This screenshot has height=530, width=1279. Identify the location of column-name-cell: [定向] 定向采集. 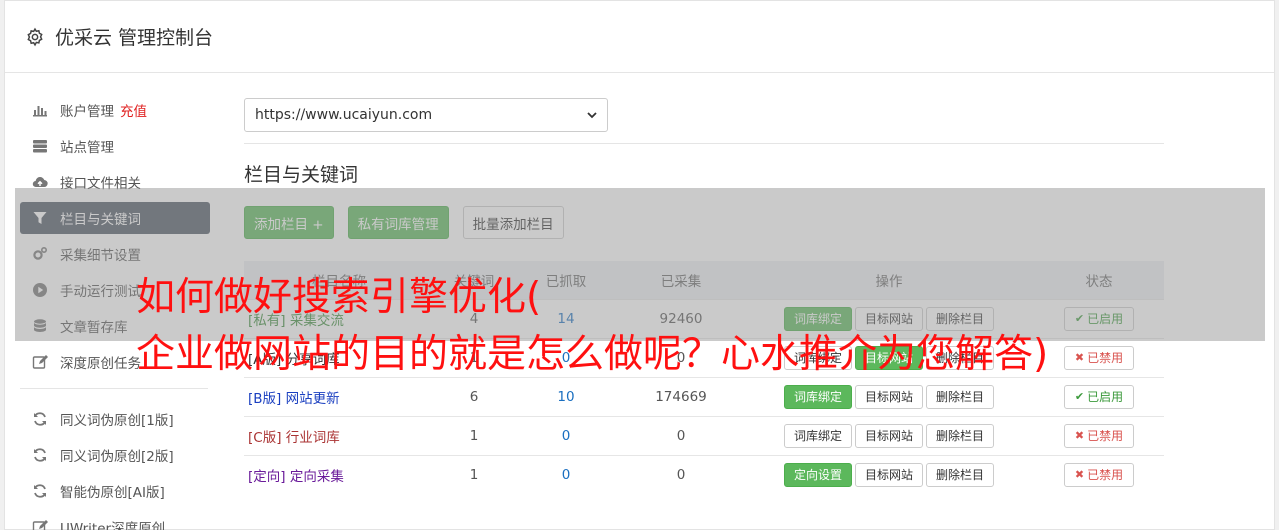
(339, 474).